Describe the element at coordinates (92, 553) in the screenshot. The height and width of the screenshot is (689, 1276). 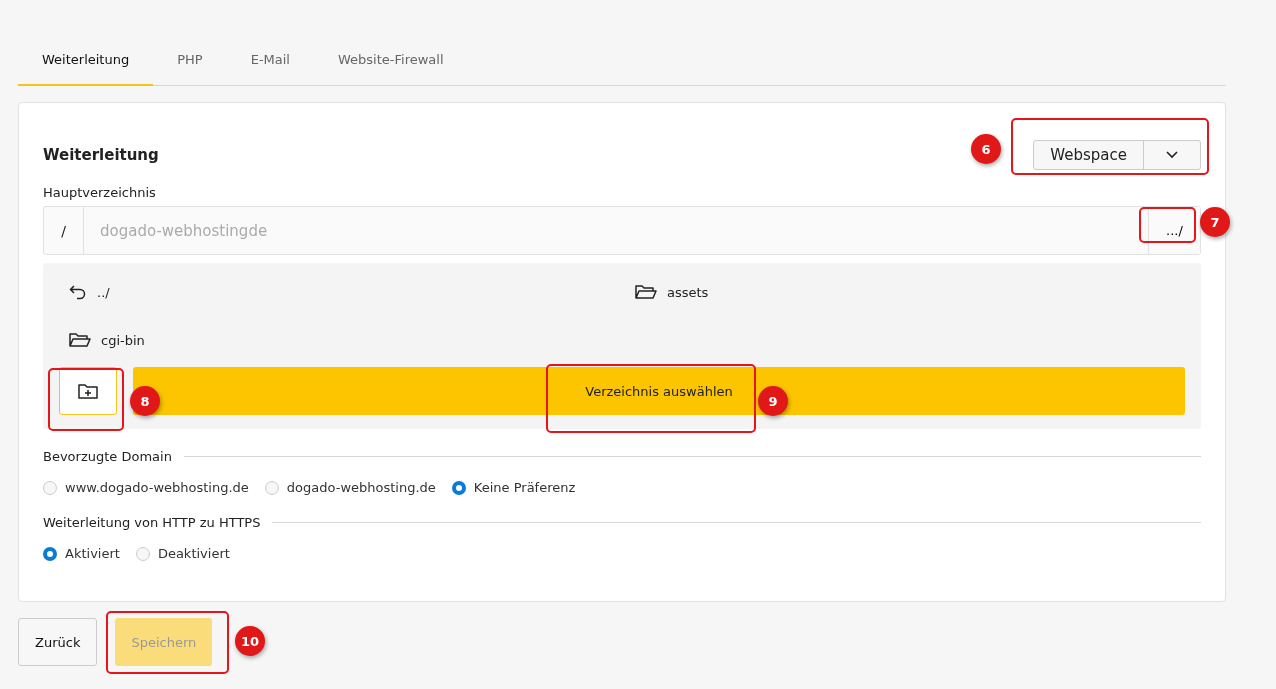
I see `radio-label: Aktiviert` at that location.